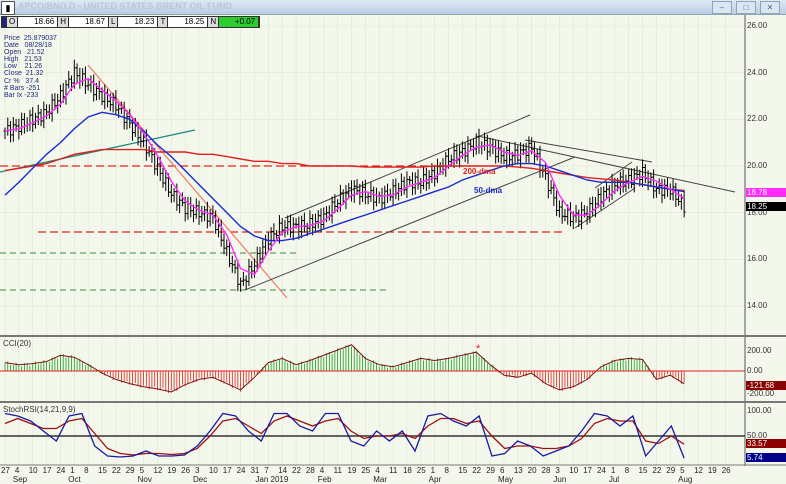 The image size is (786, 484). Describe the element at coordinates (757, 72) in the screenshot. I see `price-axis-label: 24.00` at that location.